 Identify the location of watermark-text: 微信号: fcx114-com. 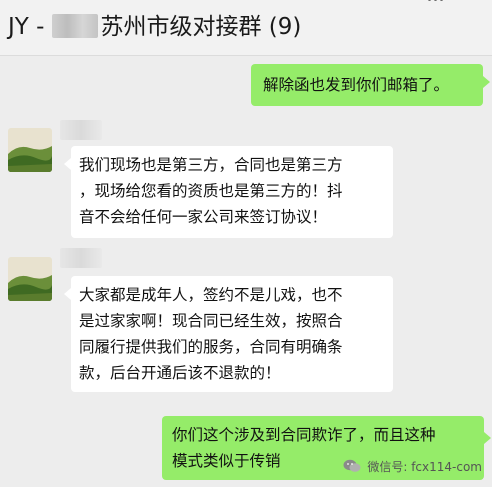
(424, 466).